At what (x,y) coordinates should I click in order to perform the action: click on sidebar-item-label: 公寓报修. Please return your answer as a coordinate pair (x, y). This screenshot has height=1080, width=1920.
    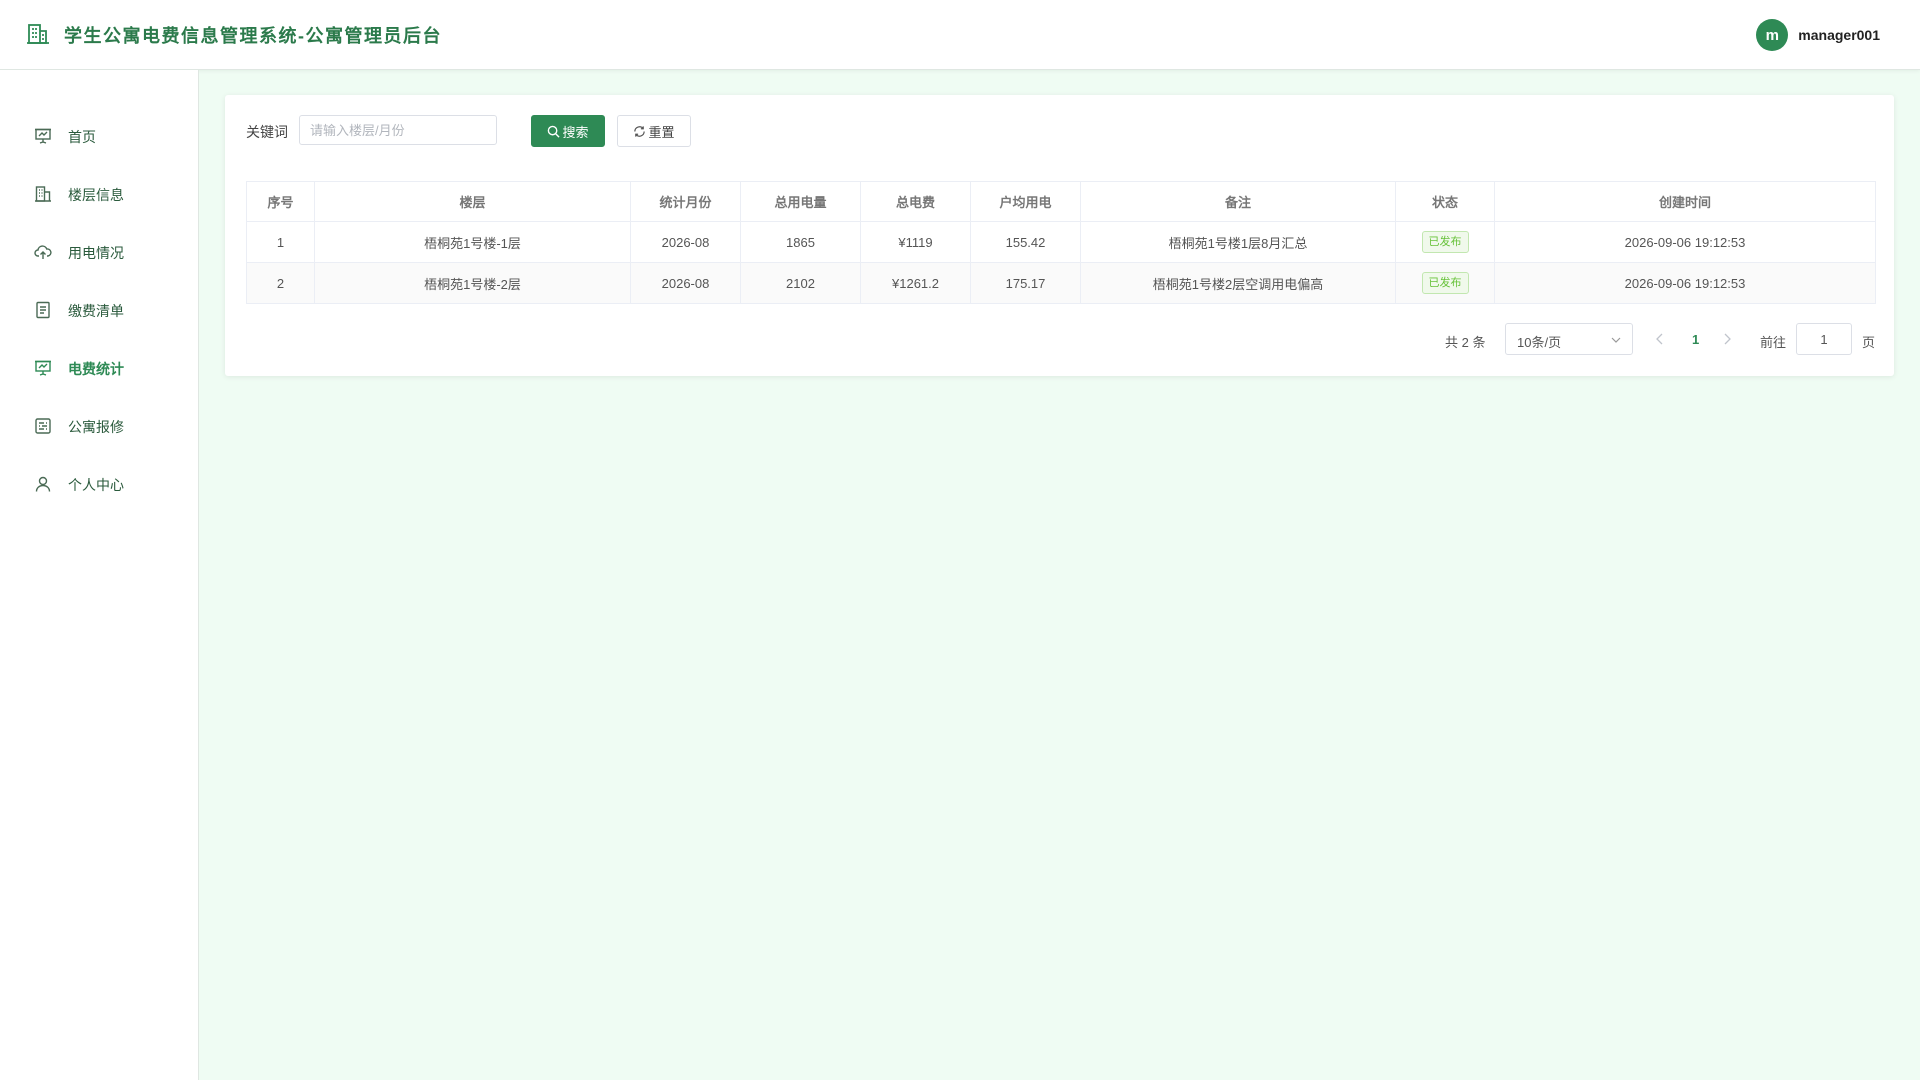
    Looking at the image, I should click on (96, 427).